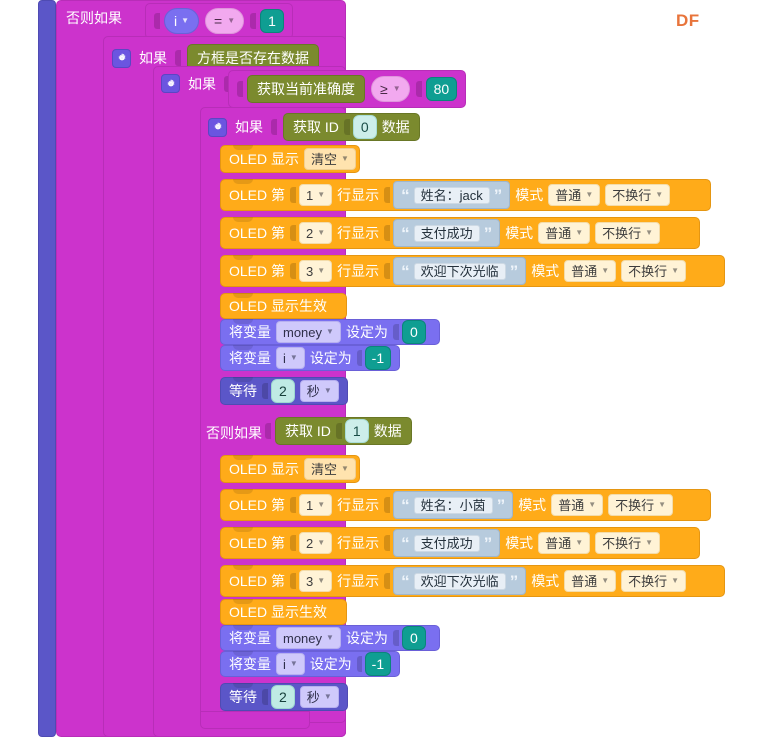  I want to click on id-number-input: 1, so click(356, 431).